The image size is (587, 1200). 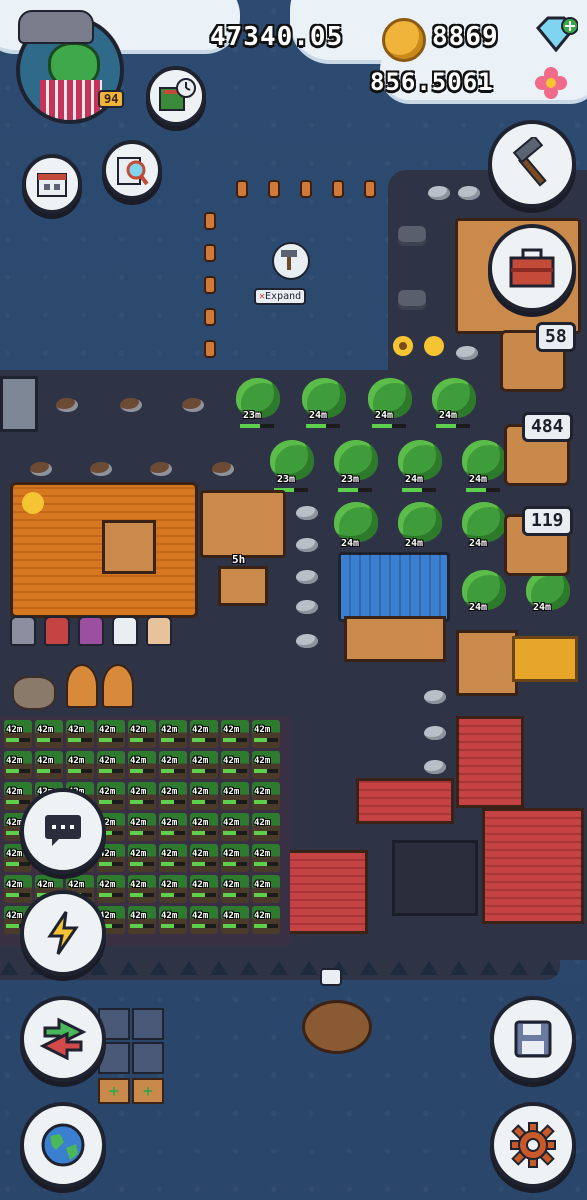 What do you see at coordinates (63, 933) in the screenshot?
I see `boost-button` at bounding box center [63, 933].